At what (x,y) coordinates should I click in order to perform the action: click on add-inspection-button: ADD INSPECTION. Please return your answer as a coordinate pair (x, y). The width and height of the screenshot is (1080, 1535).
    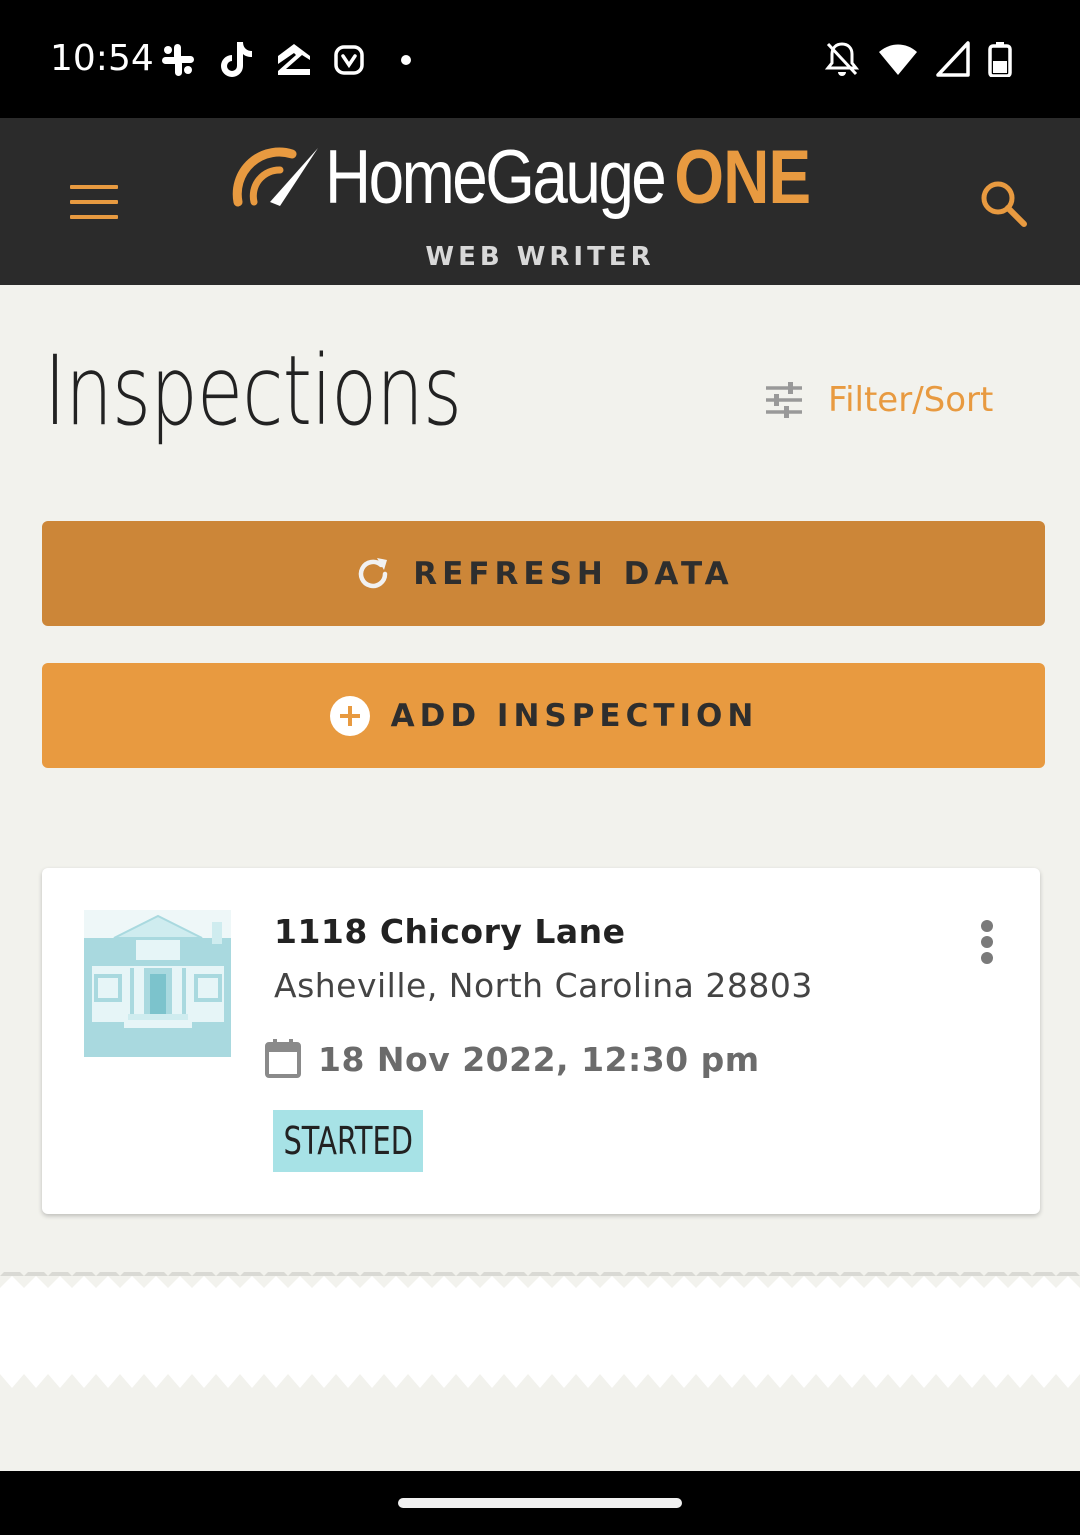
    Looking at the image, I should click on (543, 715).